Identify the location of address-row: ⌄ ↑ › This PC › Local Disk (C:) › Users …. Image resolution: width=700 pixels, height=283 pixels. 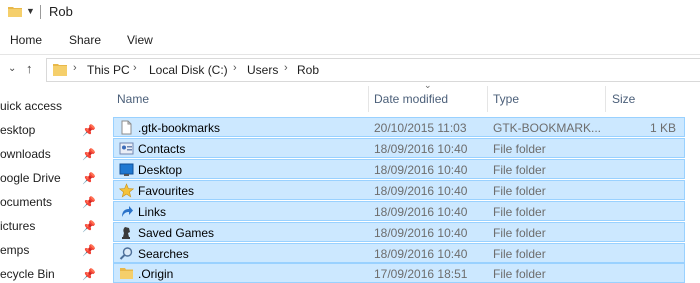
(350, 68).